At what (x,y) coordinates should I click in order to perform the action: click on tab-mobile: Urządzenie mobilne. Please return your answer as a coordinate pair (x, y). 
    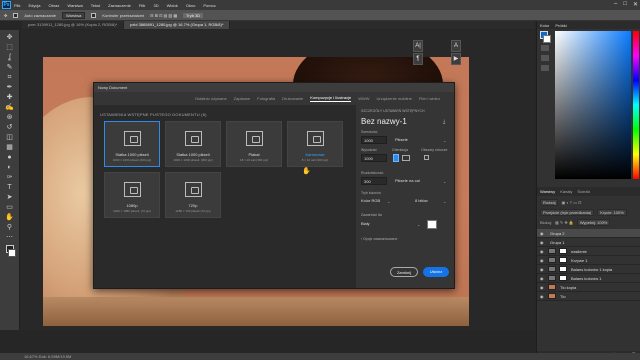
    Looking at the image, I should click on (394, 98).